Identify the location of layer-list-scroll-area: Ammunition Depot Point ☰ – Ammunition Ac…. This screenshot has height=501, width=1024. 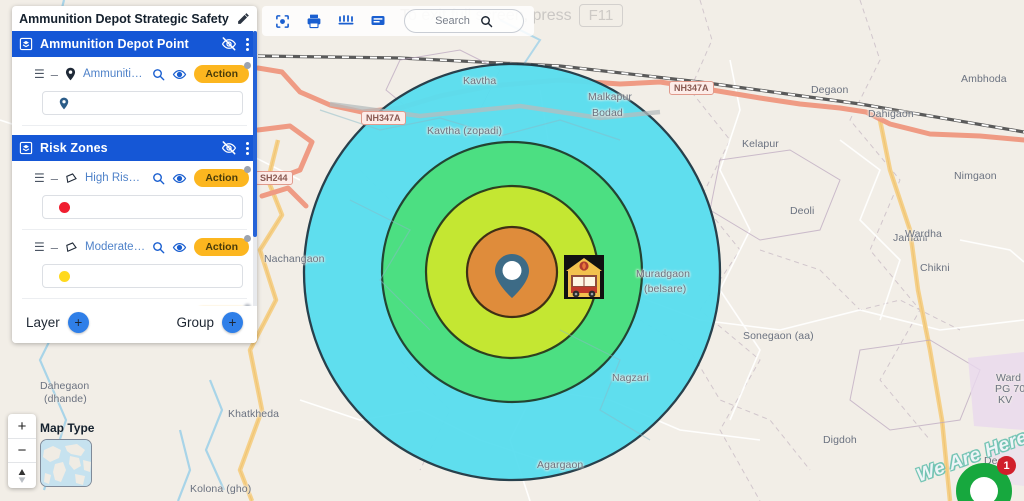
(134, 168).